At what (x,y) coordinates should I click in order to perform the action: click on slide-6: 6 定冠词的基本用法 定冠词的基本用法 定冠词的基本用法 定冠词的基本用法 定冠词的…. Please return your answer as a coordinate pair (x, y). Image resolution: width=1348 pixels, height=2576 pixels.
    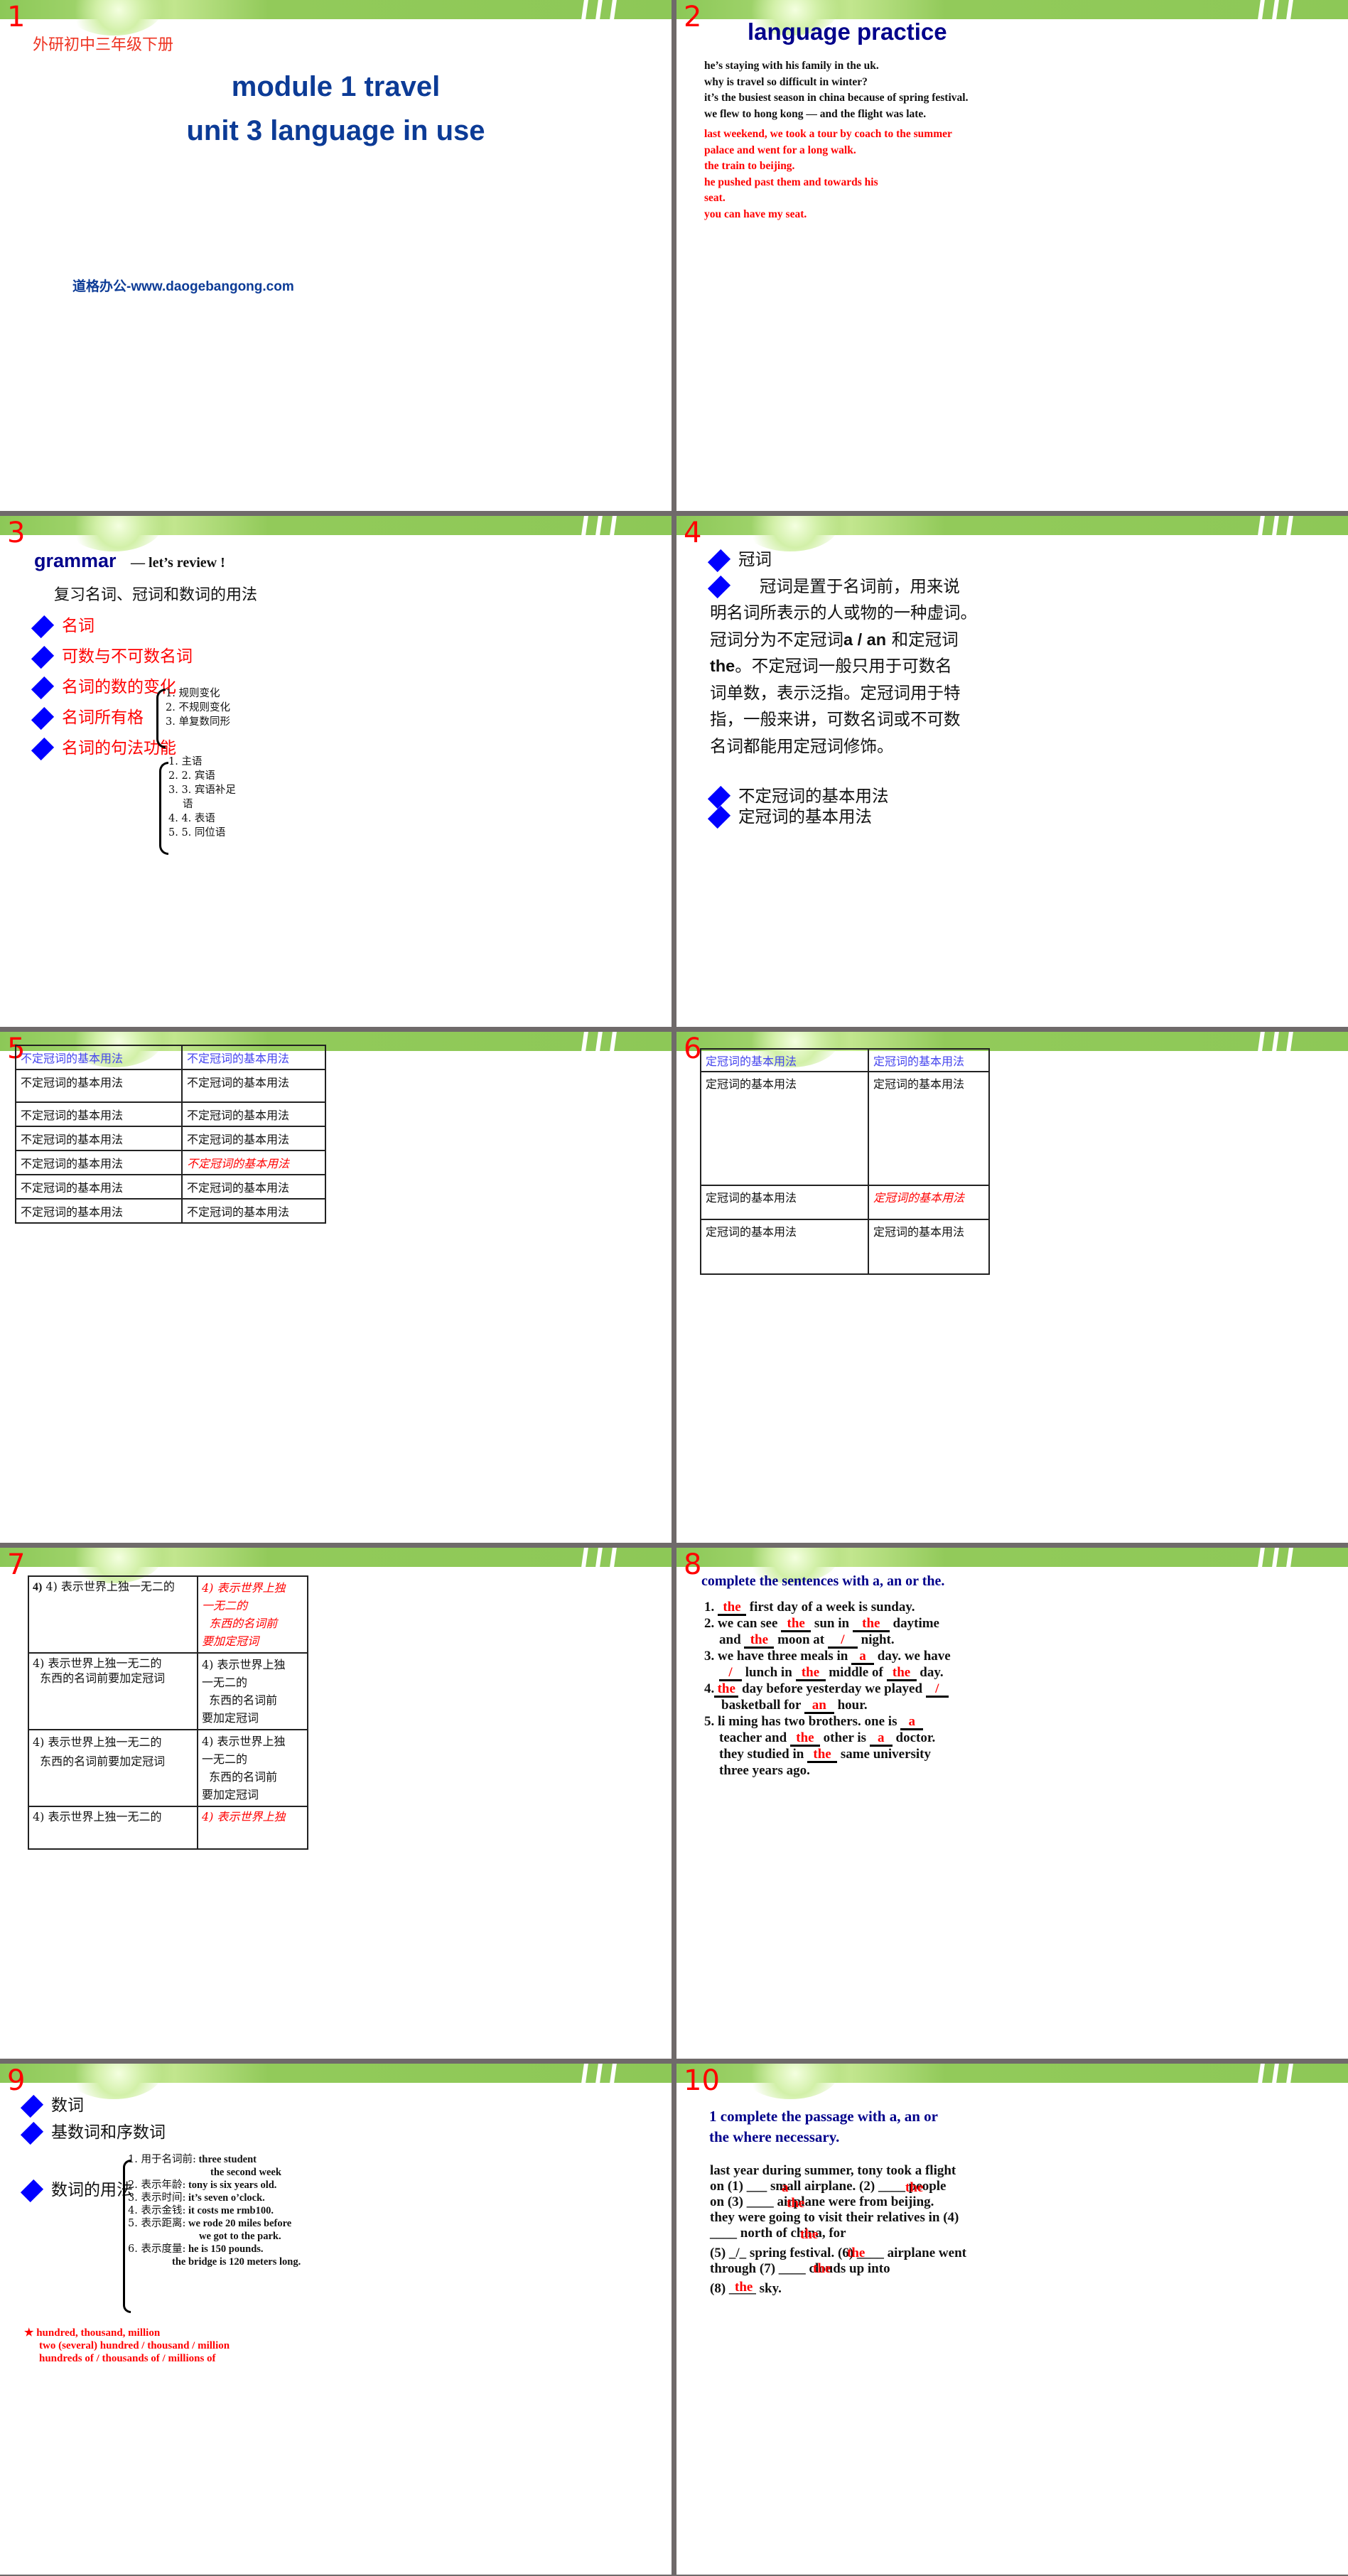
    Looking at the image, I should click on (1012, 1287).